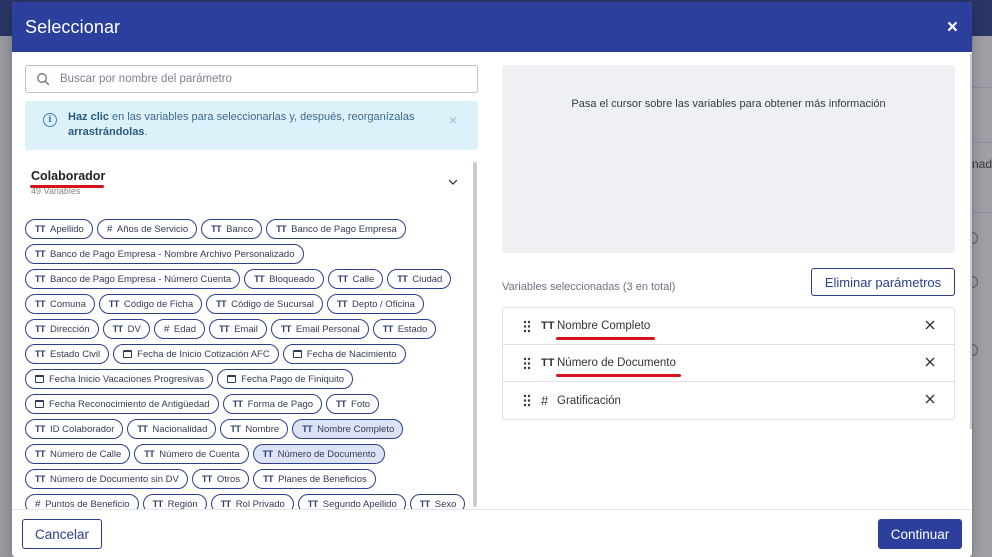 This screenshot has height=557, width=992. Describe the element at coordinates (284, 279) in the screenshot. I see `variable-chip: TT Bloqueado` at that location.